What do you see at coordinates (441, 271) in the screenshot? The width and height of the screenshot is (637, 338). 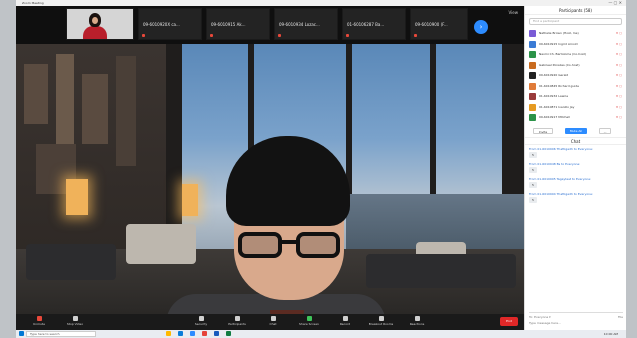 I see `sofa` at bounding box center [441, 271].